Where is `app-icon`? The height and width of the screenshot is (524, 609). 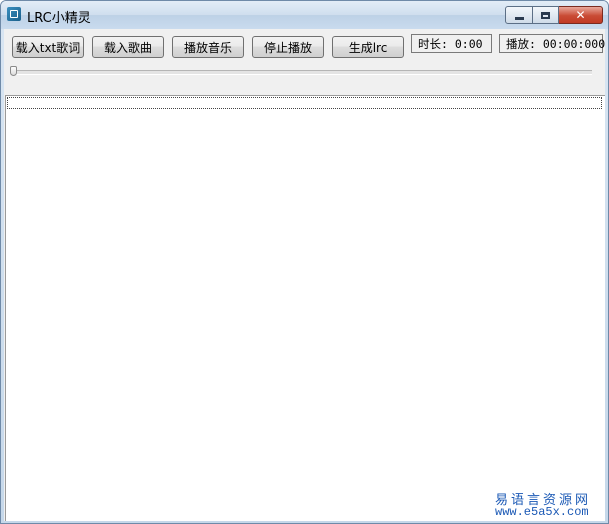 app-icon is located at coordinates (14, 14).